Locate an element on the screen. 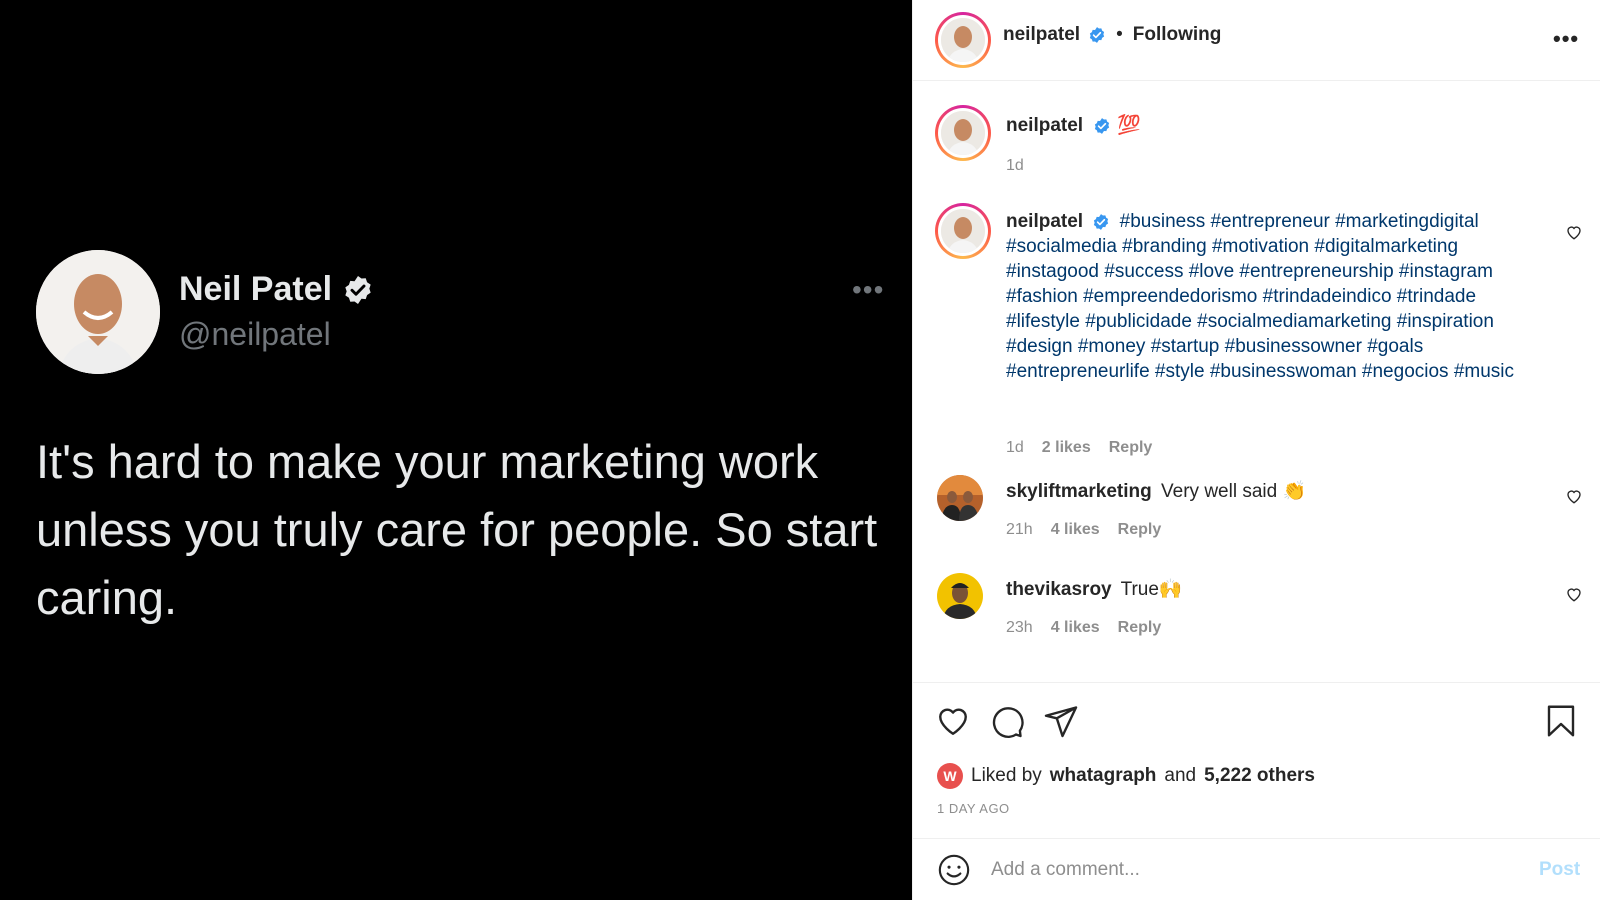  caption-text-row: neilpatel 💯 is located at coordinates (1278, 125).